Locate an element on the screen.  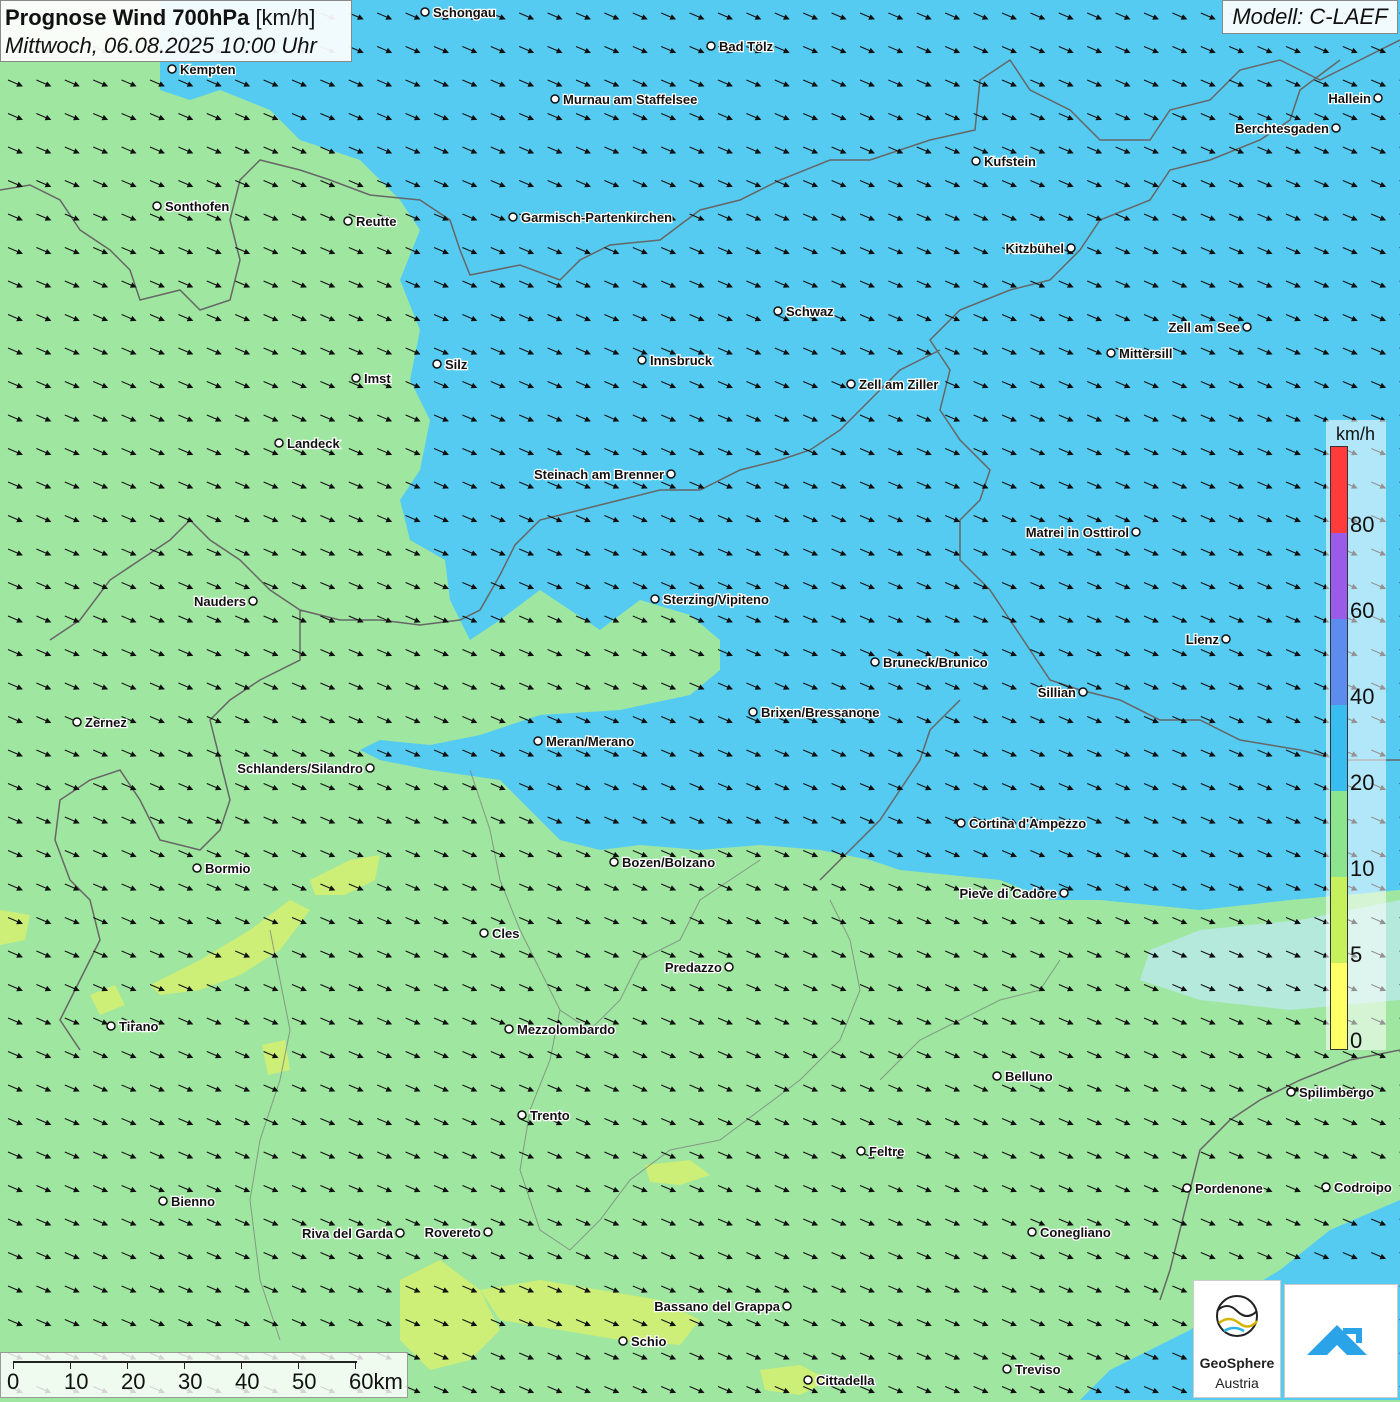
city-label: Garmisch-Partenkirchen is located at coordinates (596, 217).